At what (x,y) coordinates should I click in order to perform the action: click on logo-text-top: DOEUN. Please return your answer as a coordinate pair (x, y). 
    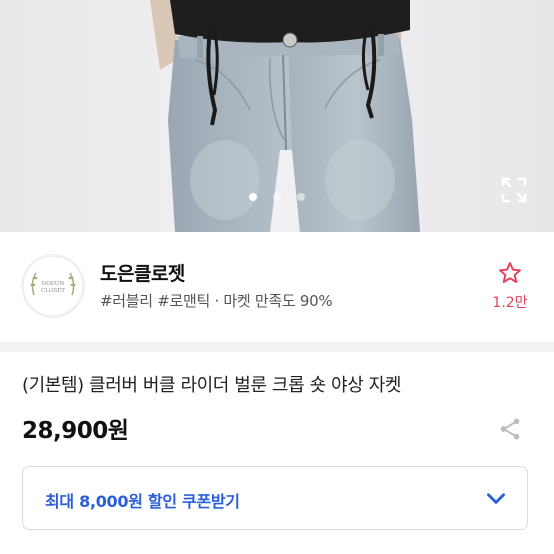
    Looking at the image, I should click on (53, 284).